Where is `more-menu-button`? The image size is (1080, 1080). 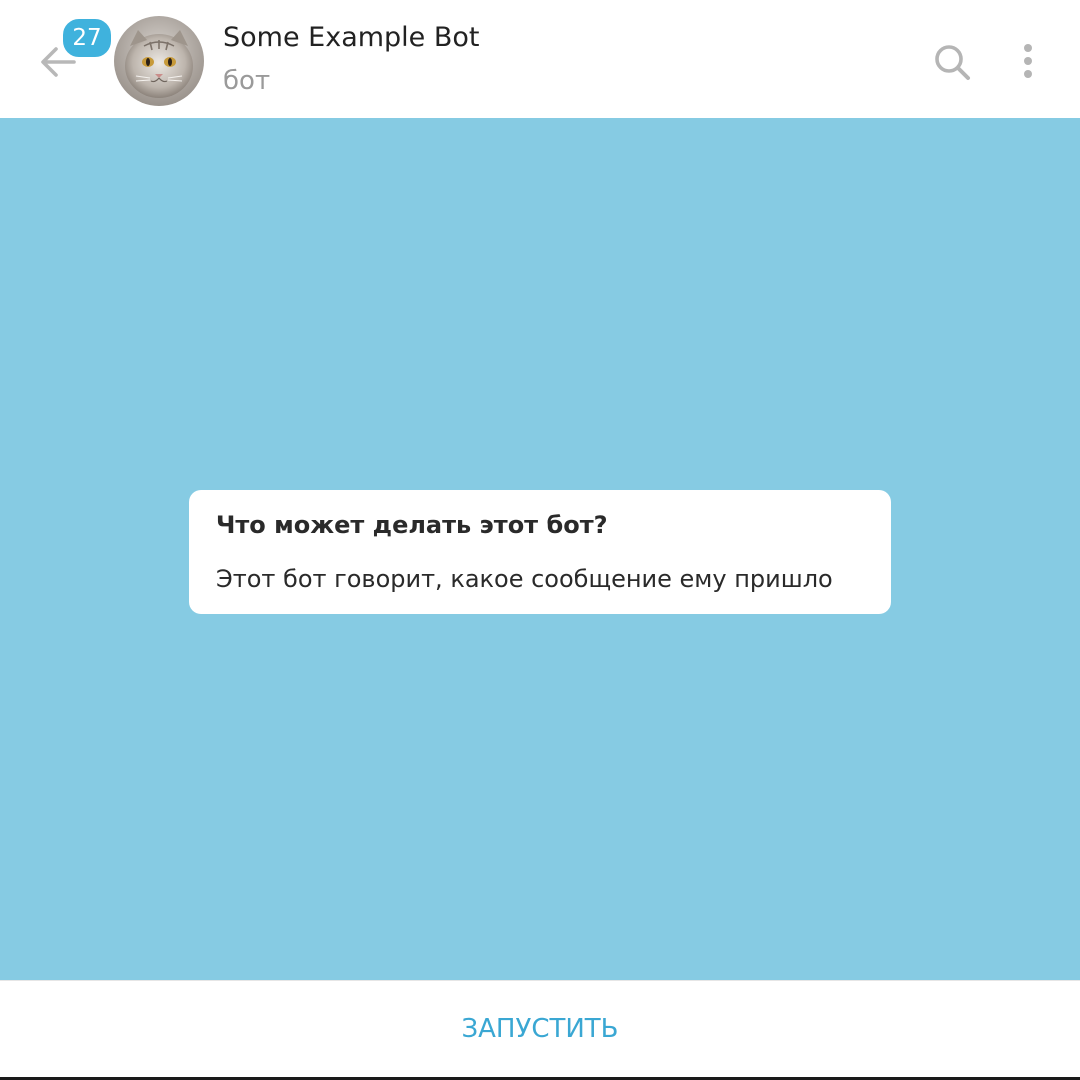 more-menu-button is located at coordinates (1028, 62).